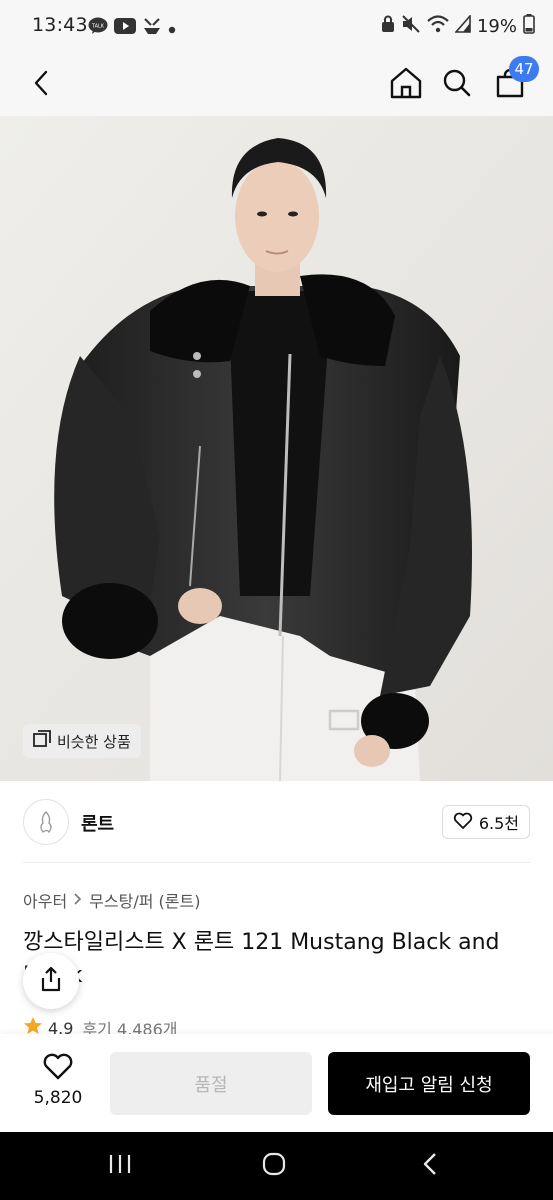 The height and width of the screenshot is (1200, 553). I want to click on brand-name: 론트, so click(97, 823).